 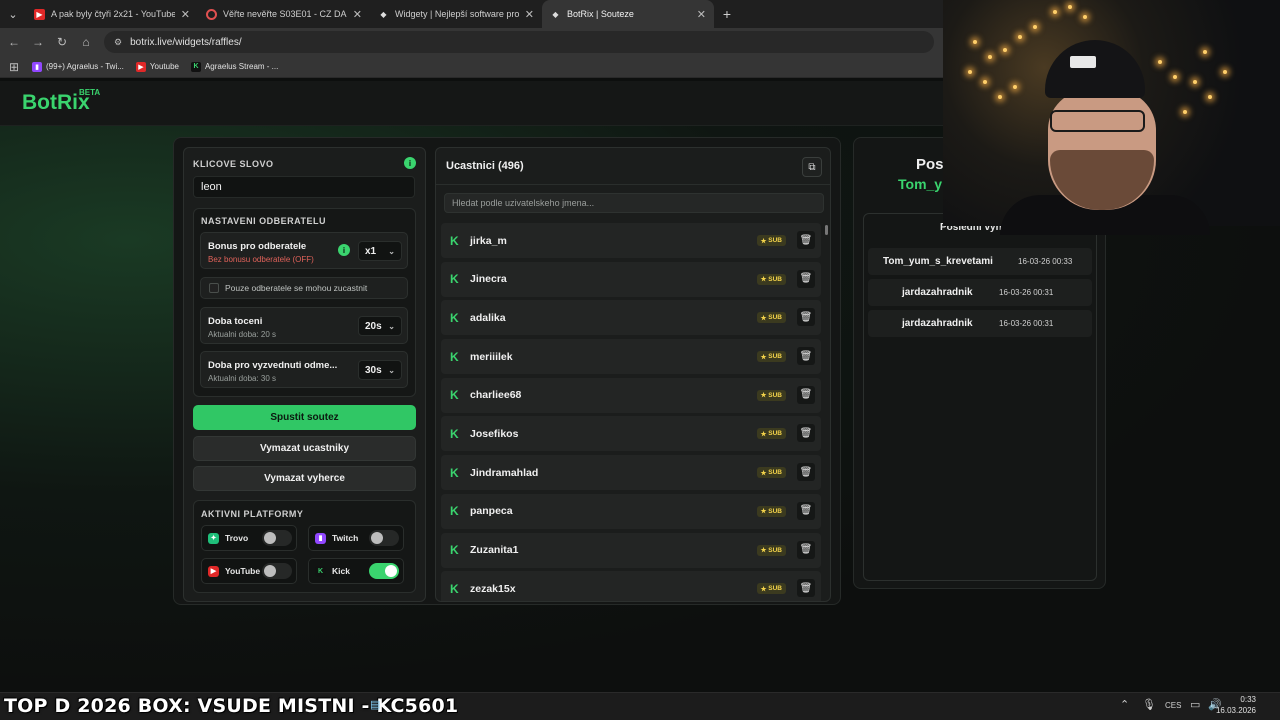 I want to click on participant-row: Kzezak15x ★ SUB 🗑, so click(x=631, y=586).